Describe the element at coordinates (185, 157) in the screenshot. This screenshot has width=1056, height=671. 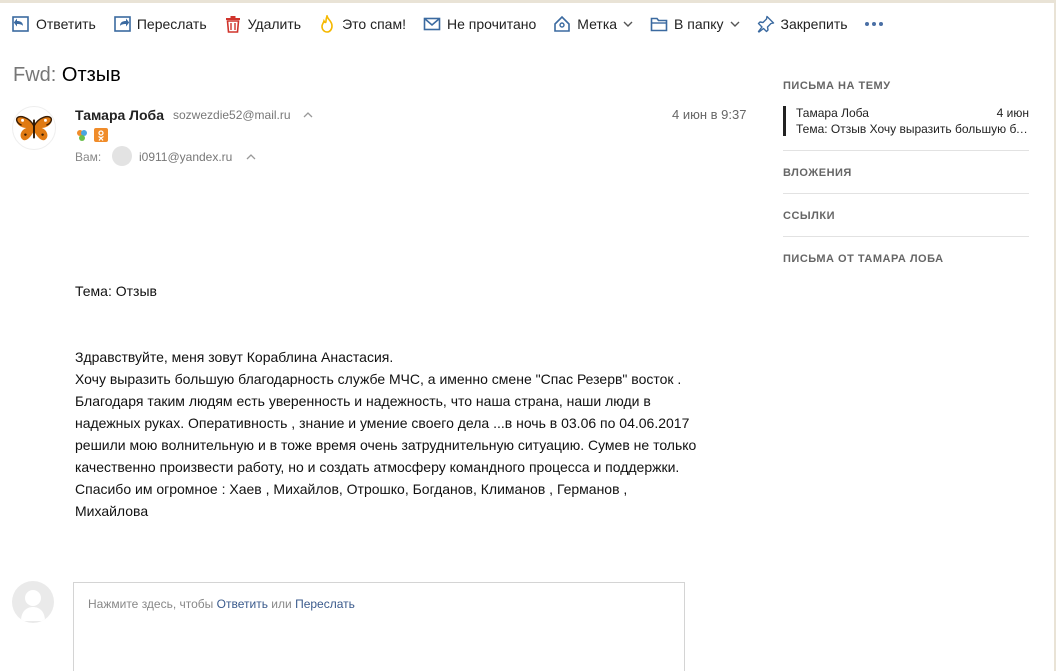
I see `recipient-email: i0911@yandex.ru` at that location.